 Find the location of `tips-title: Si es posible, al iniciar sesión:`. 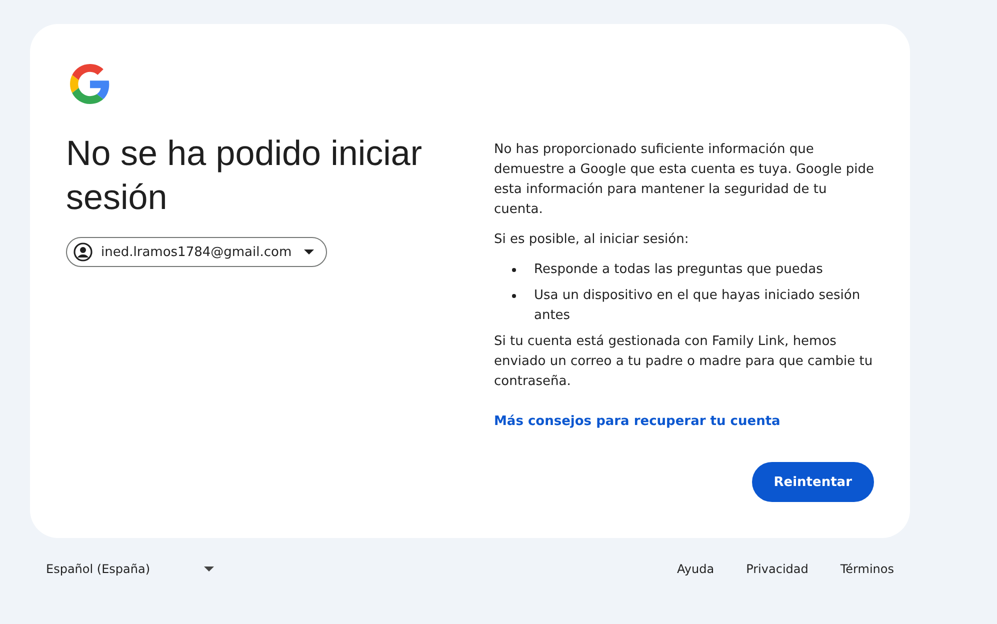

tips-title: Si es posible, al iniciar sesión: is located at coordinates (592, 240).